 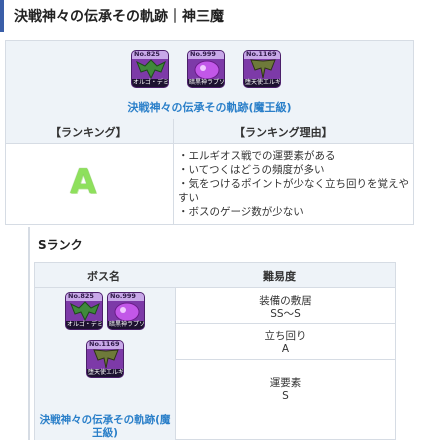 What do you see at coordinates (241, 212) in the screenshot?
I see `reason-item: ・ボスのゲージ数が少ない` at bounding box center [241, 212].